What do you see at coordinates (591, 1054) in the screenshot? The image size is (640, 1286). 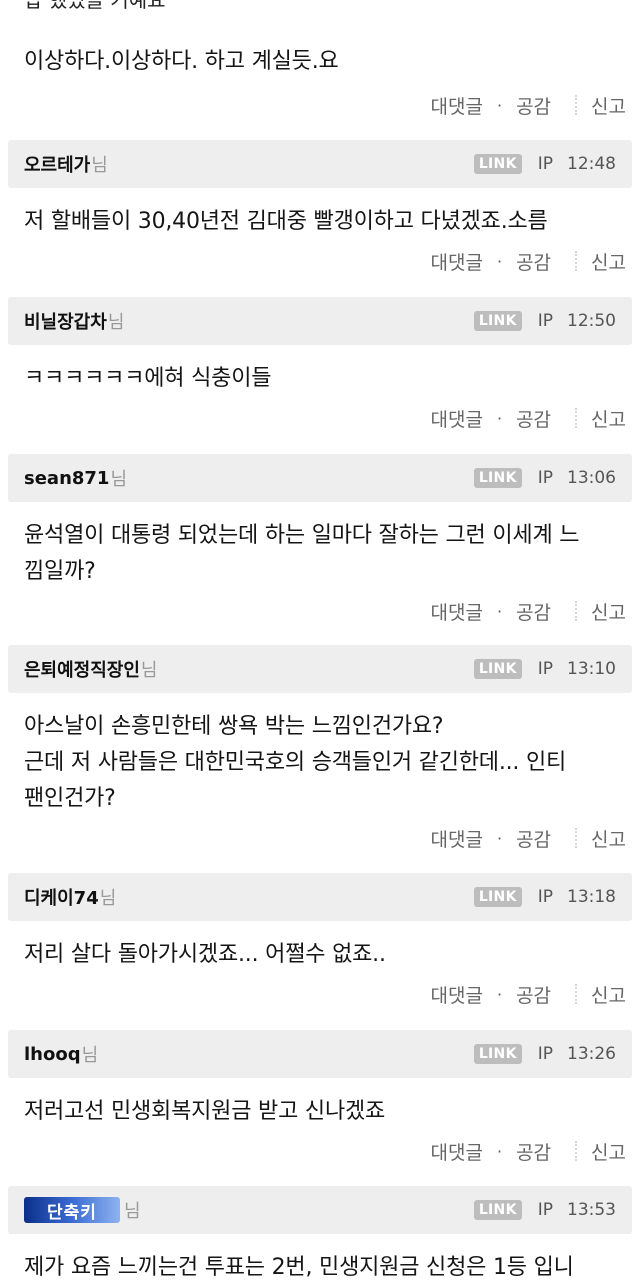 I see `comment-time: 13:26` at bounding box center [591, 1054].